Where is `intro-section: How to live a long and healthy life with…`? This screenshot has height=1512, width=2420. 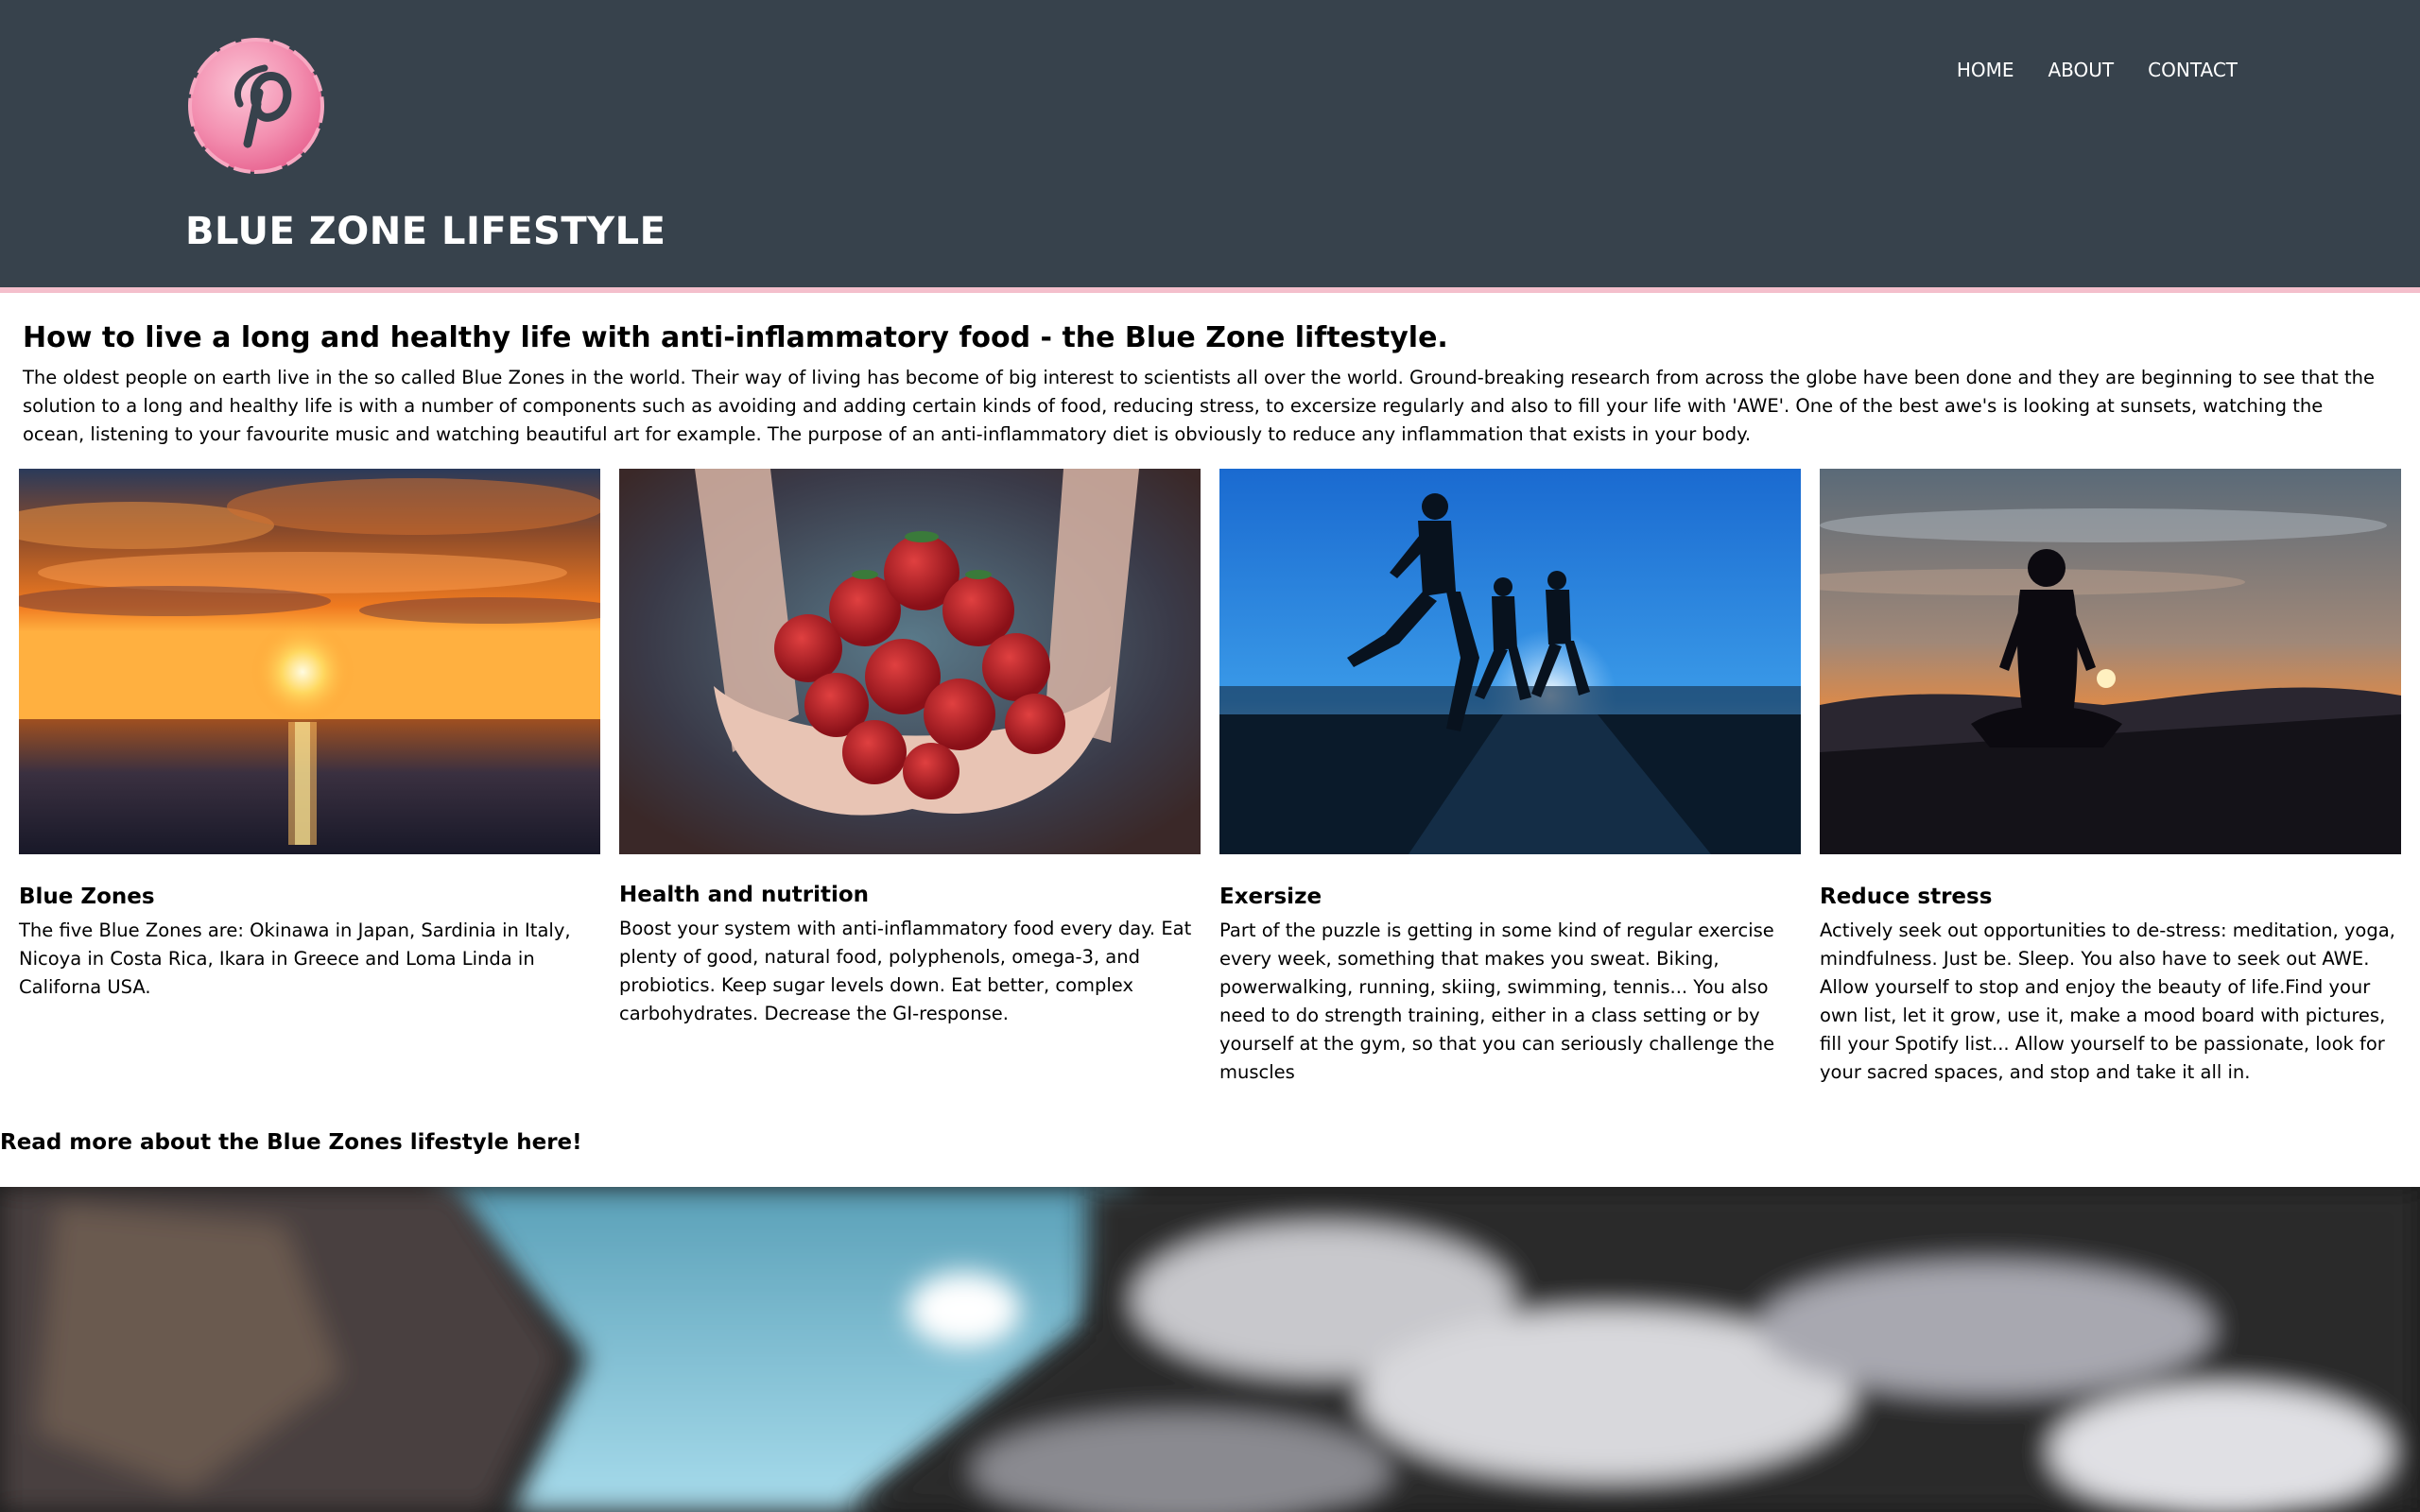
intro-section: How to live a long and healthy life with… is located at coordinates (1204, 385).